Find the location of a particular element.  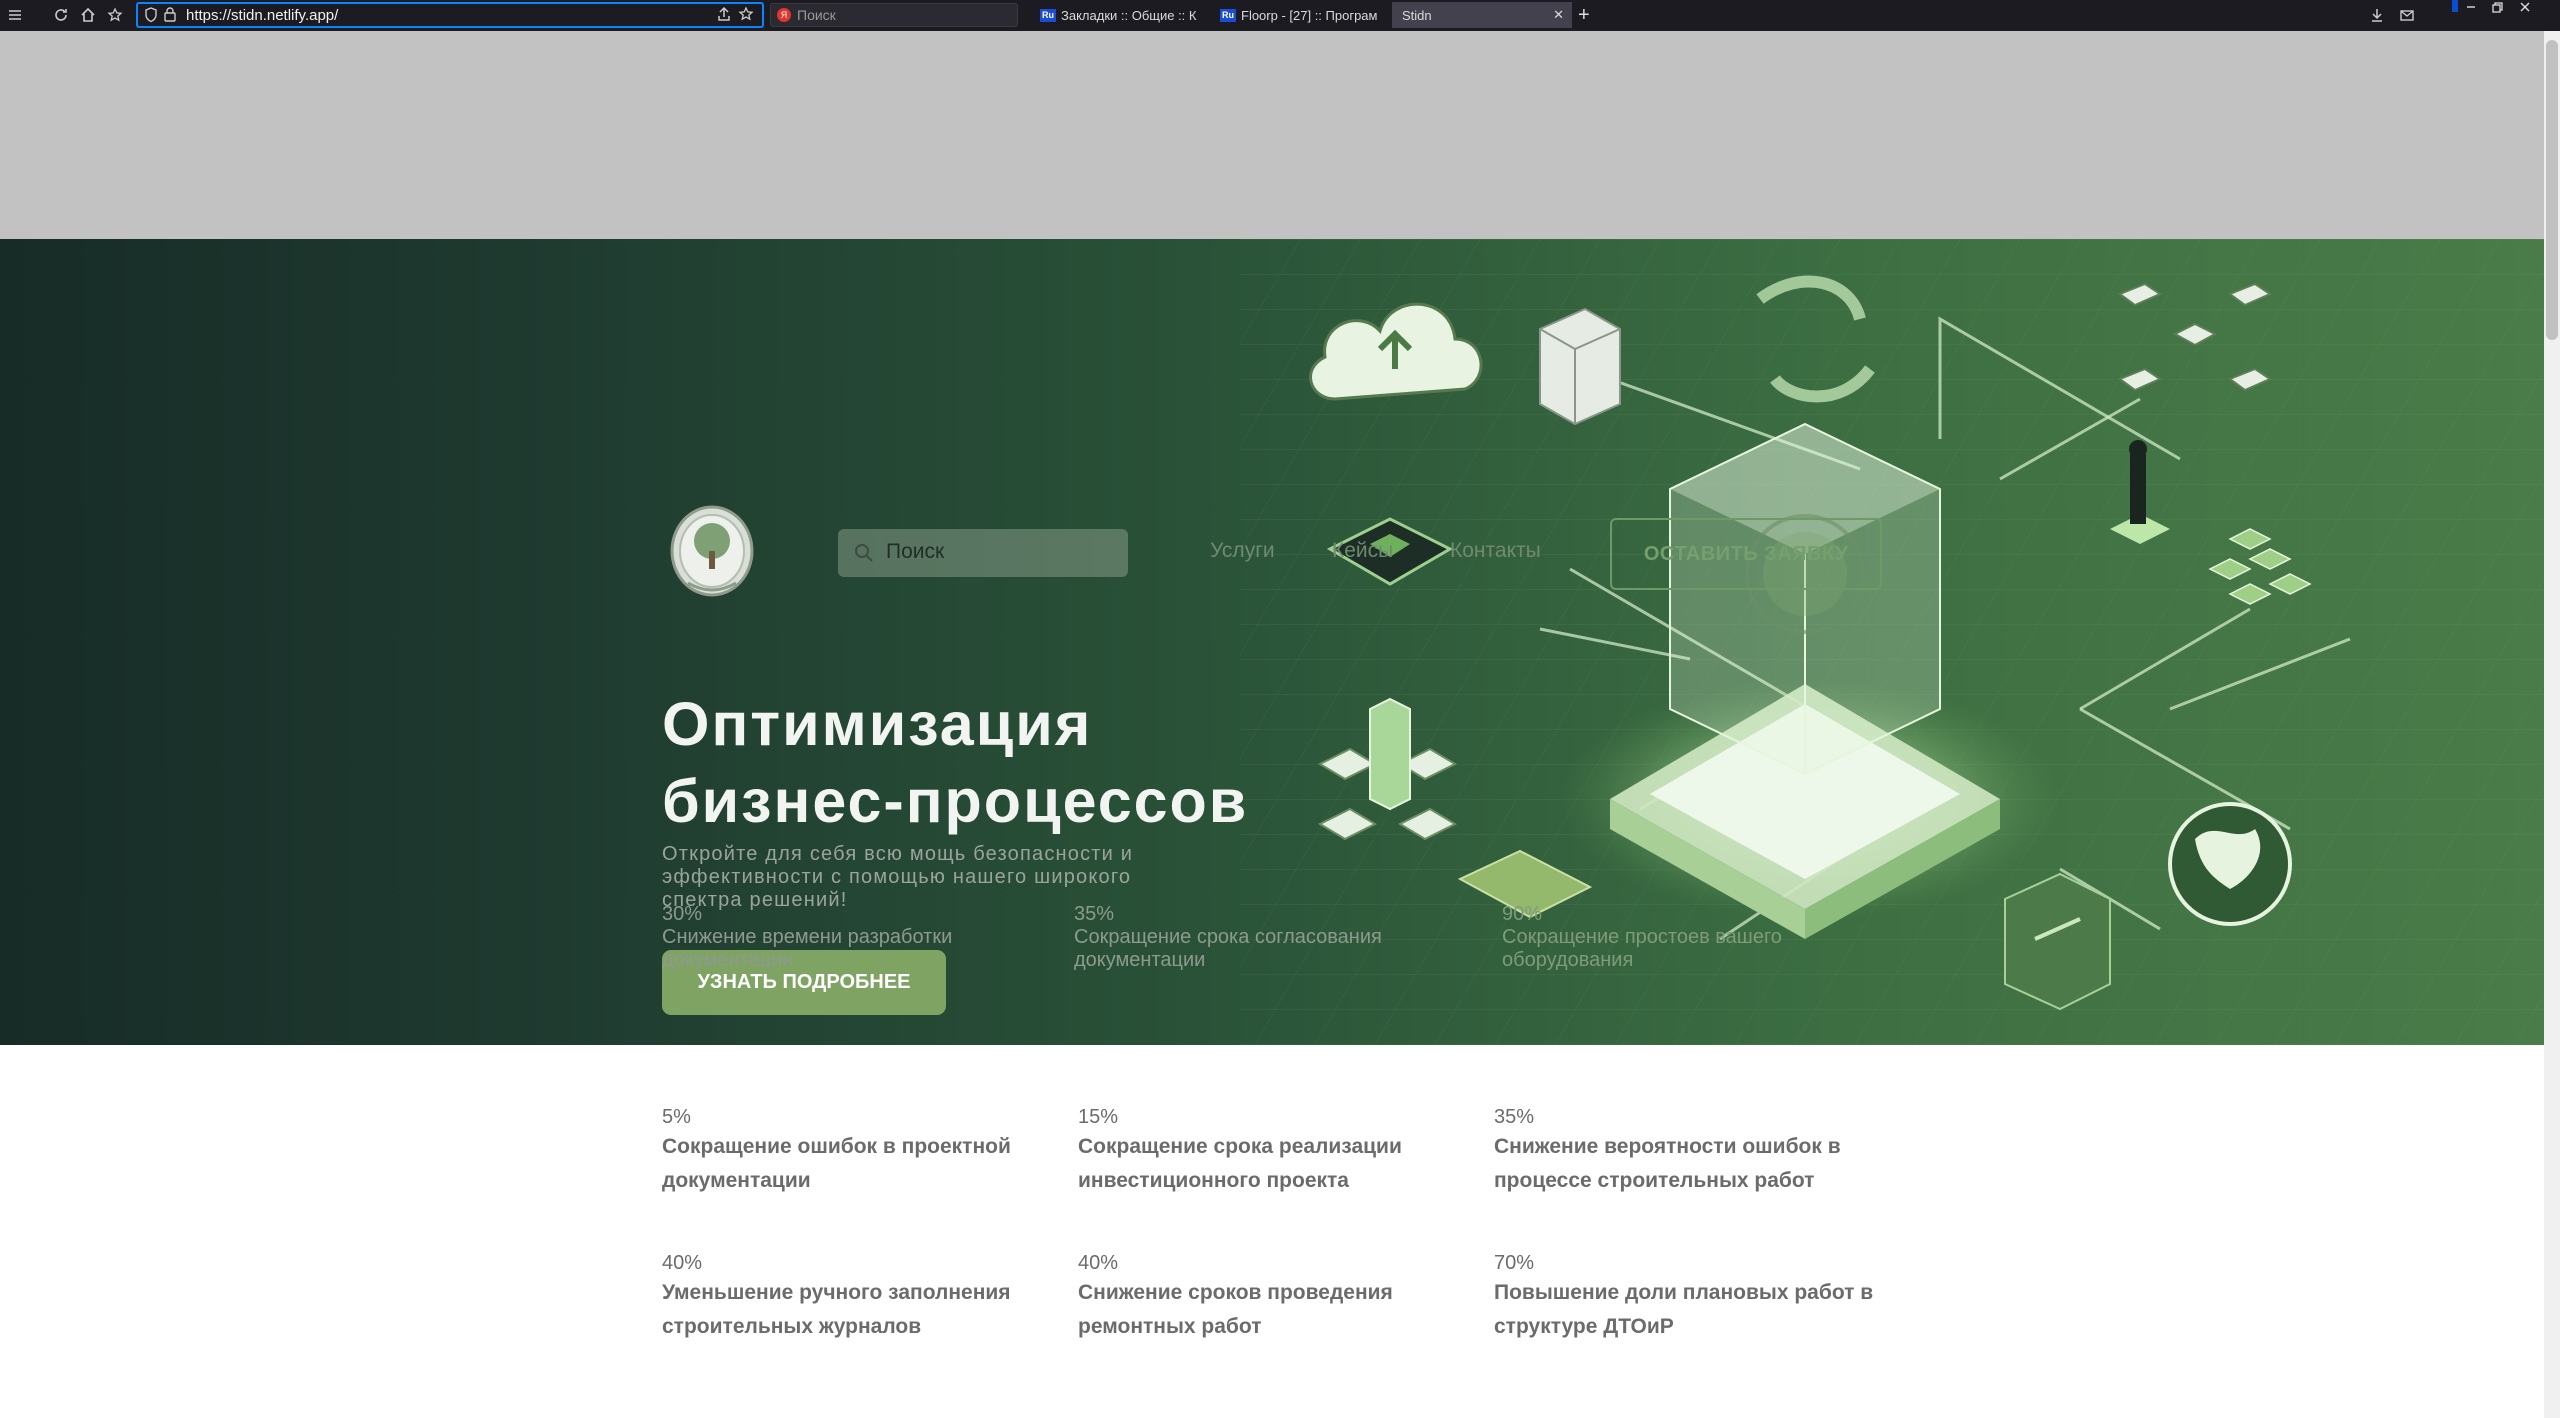

shield-icon is located at coordinates (151, 15).